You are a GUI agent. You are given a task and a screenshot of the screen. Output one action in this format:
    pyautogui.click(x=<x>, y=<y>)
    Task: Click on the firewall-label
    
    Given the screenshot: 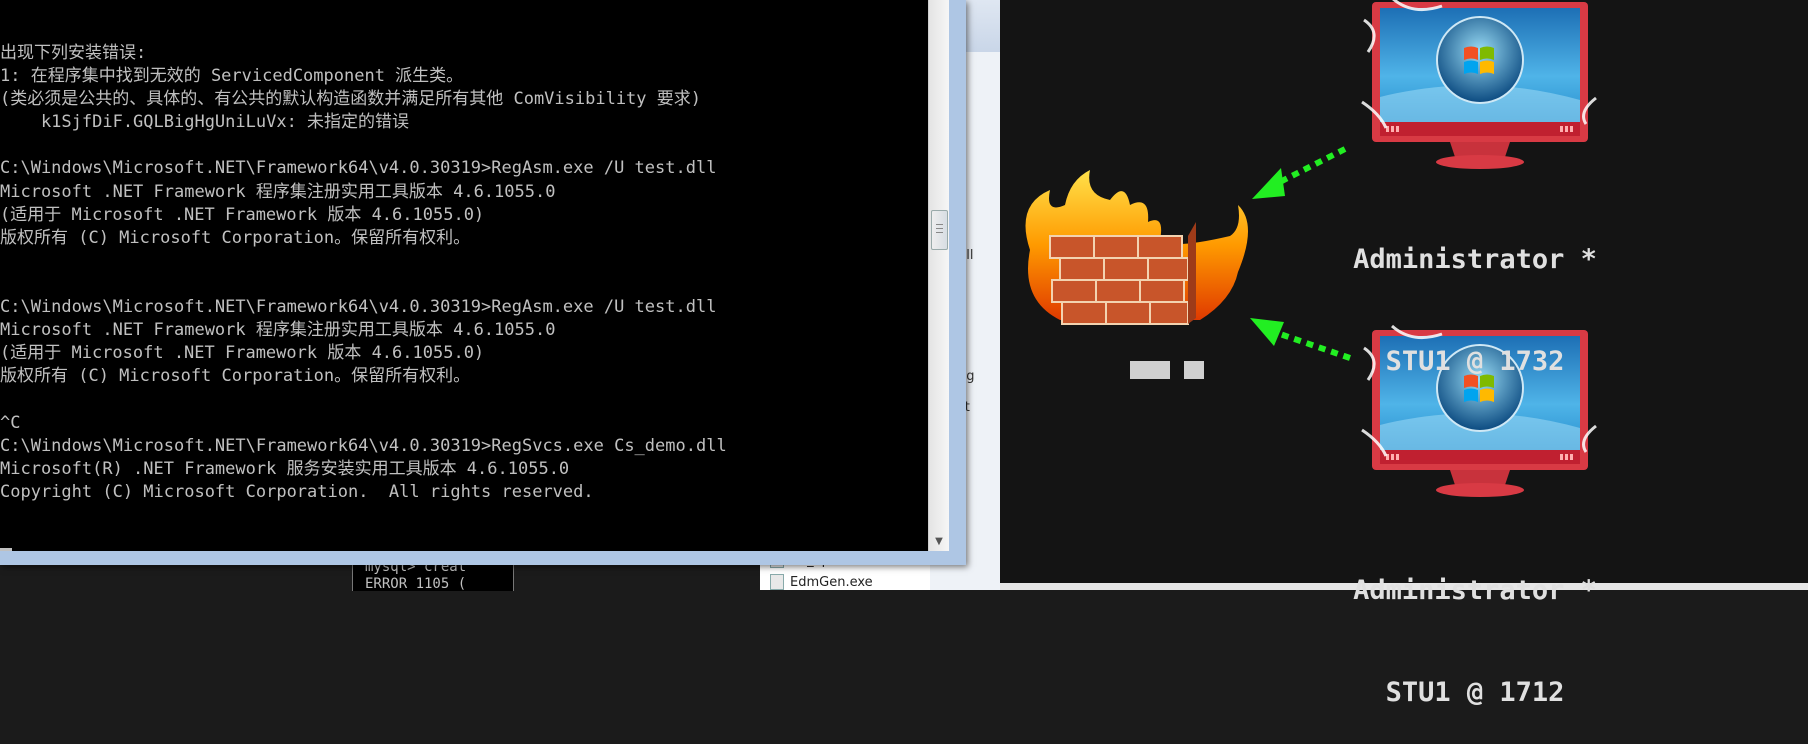 What is the action you would take?
    pyautogui.click(x=1167, y=370)
    